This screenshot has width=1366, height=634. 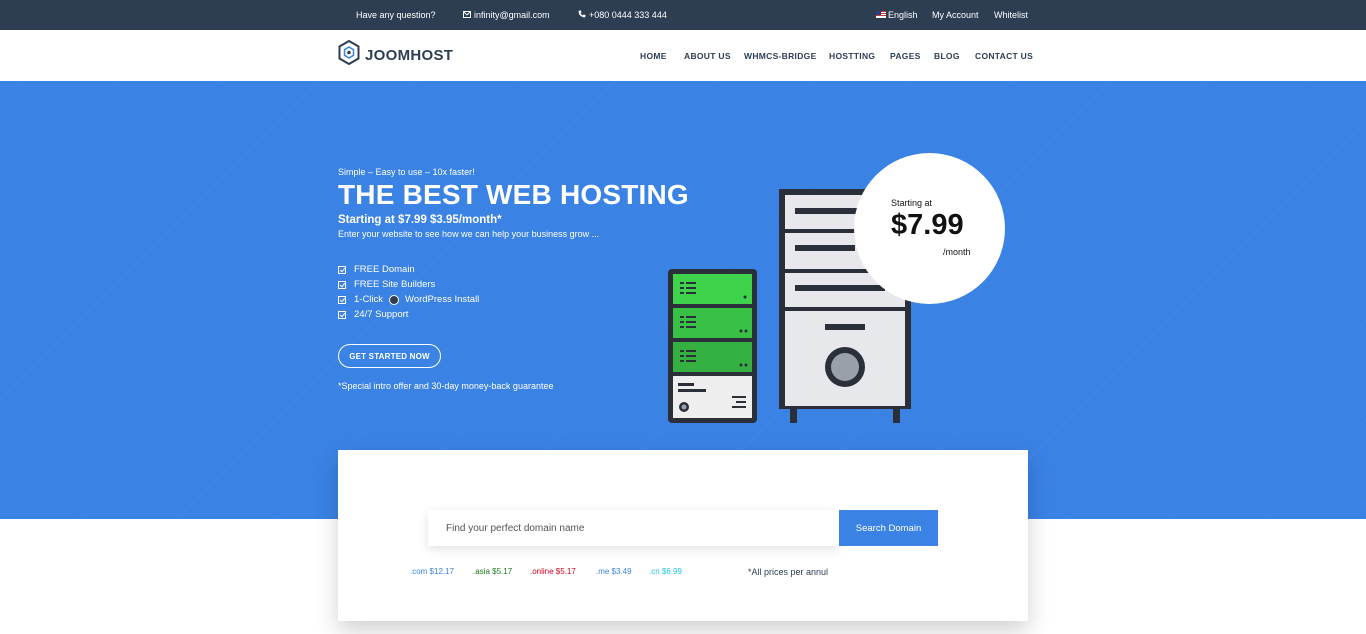 What do you see at coordinates (947, 56) in the screenshot?
I see `nav-blog: BLOG` at bounding box center [947, 56].